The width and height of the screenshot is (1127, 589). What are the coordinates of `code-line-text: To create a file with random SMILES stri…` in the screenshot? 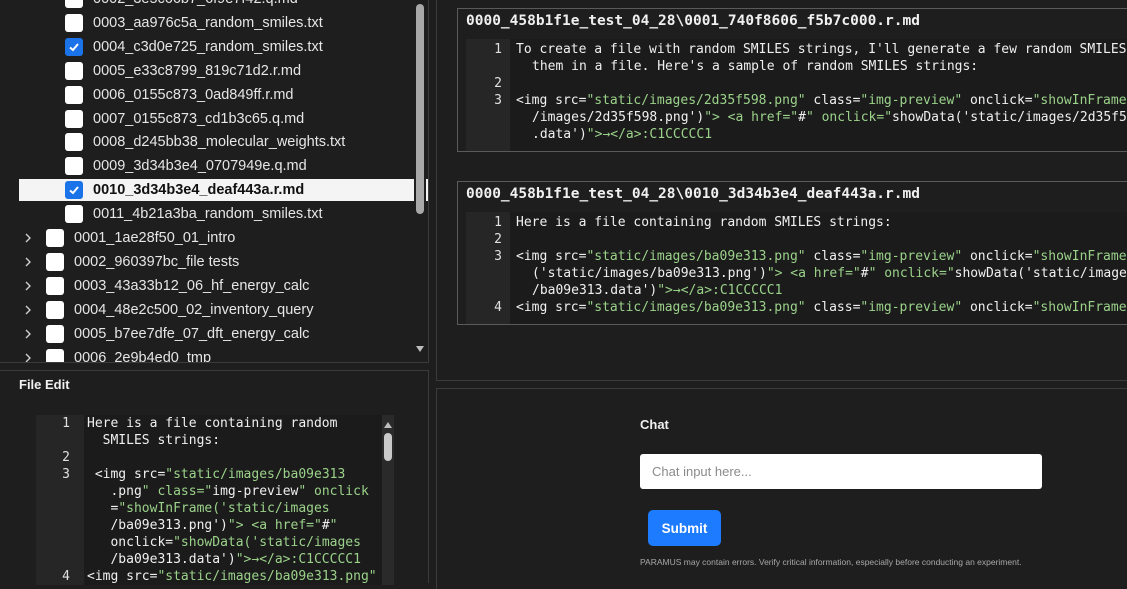 It's located at (821, 49).